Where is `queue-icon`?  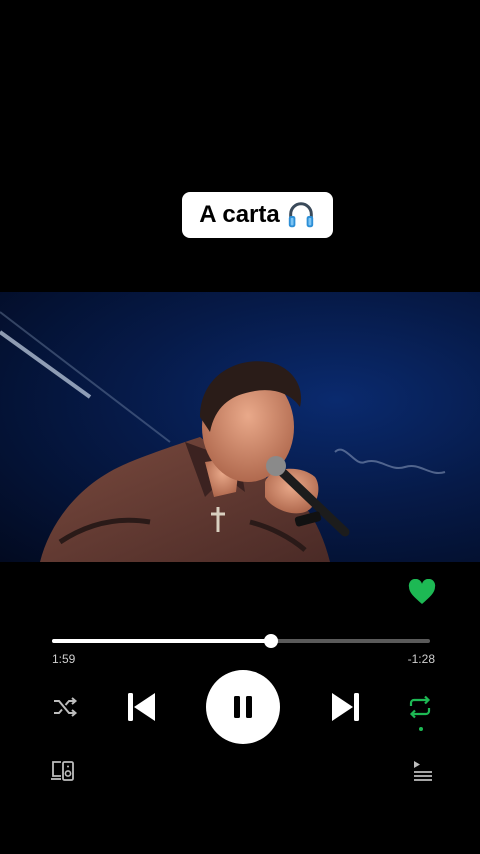 queue-icon is located at coordinates (422, 771).